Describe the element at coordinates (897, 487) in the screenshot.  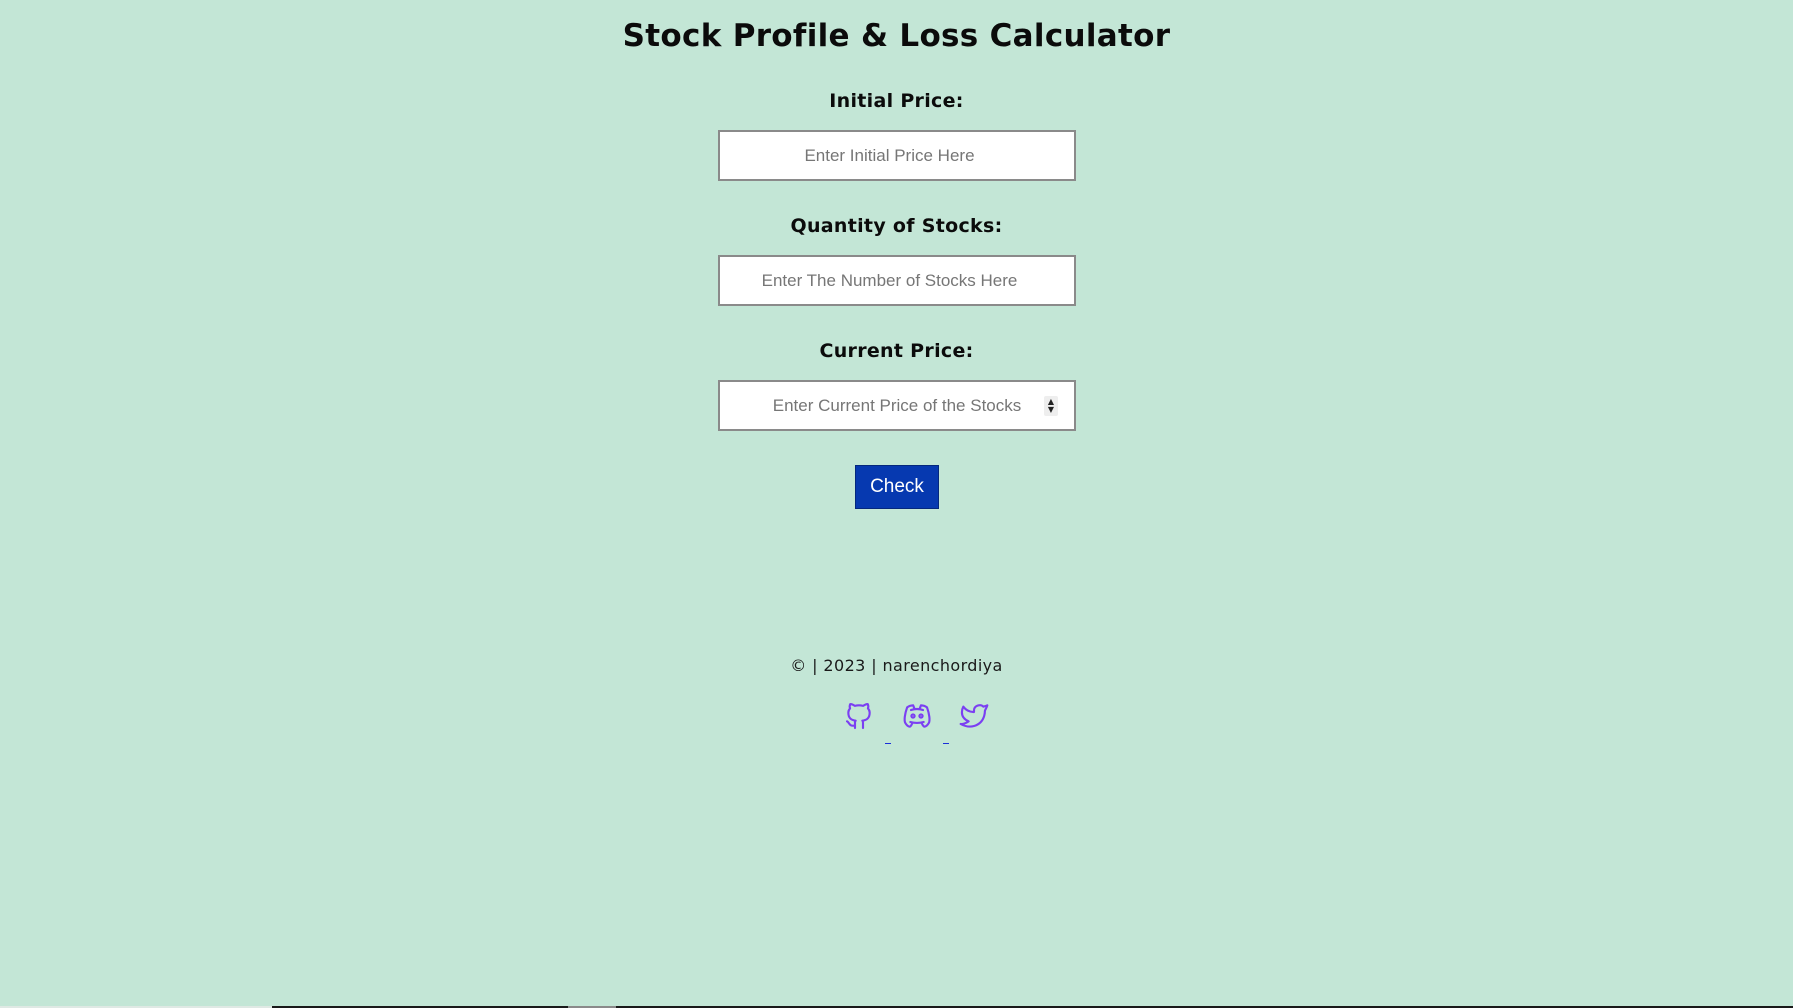
I see `check-button: Check` at that location.